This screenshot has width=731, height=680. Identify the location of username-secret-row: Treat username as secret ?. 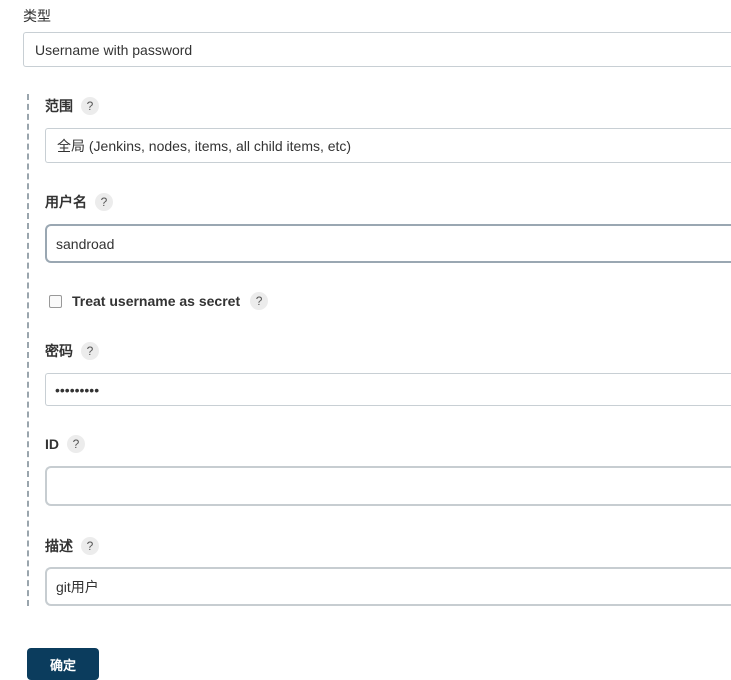
(159, 301).